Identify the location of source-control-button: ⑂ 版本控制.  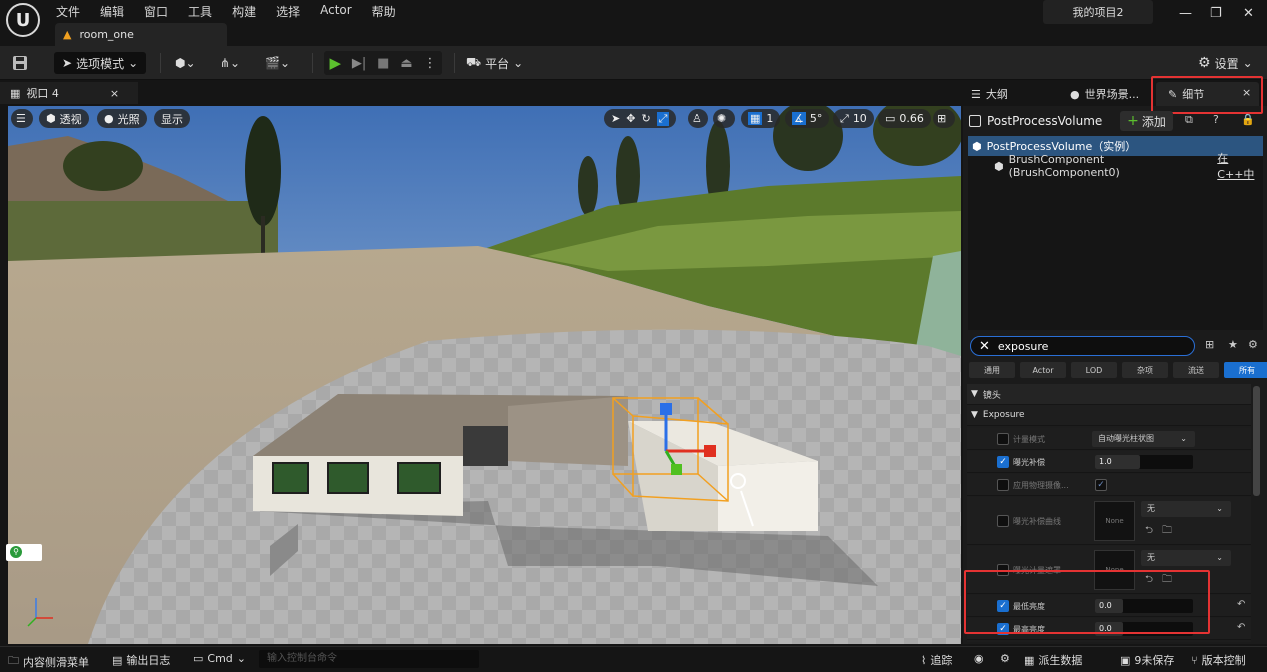
(1218, 660).